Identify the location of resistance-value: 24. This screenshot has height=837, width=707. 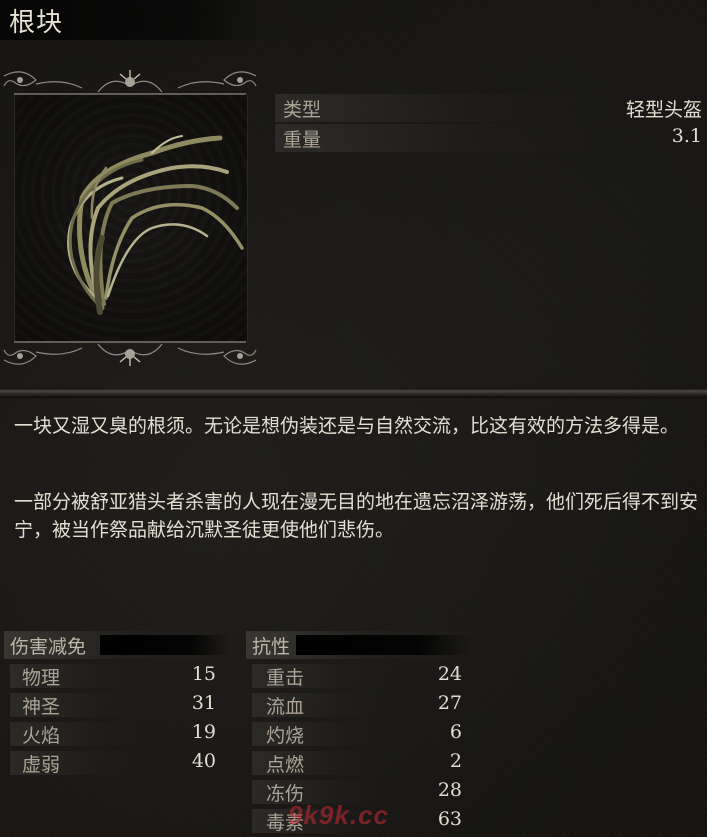
(449, 674).